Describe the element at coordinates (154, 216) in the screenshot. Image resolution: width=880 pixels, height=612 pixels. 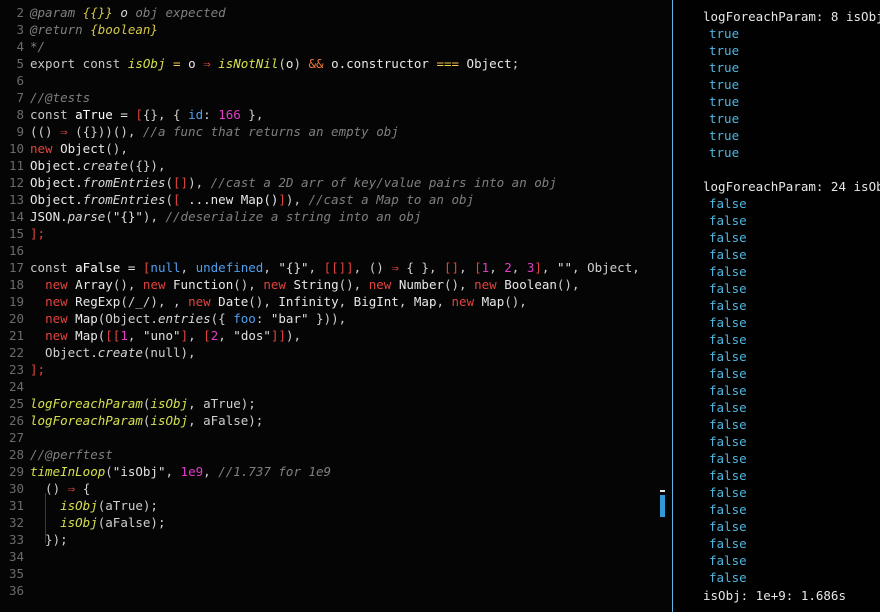
I see `code-token: ),` at that location.